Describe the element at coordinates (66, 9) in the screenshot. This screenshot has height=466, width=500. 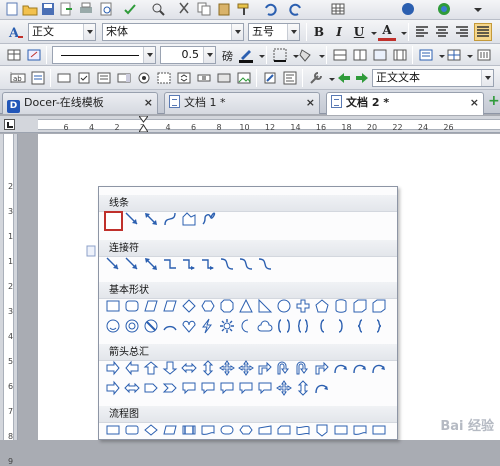
I see `export-icon` at that location.